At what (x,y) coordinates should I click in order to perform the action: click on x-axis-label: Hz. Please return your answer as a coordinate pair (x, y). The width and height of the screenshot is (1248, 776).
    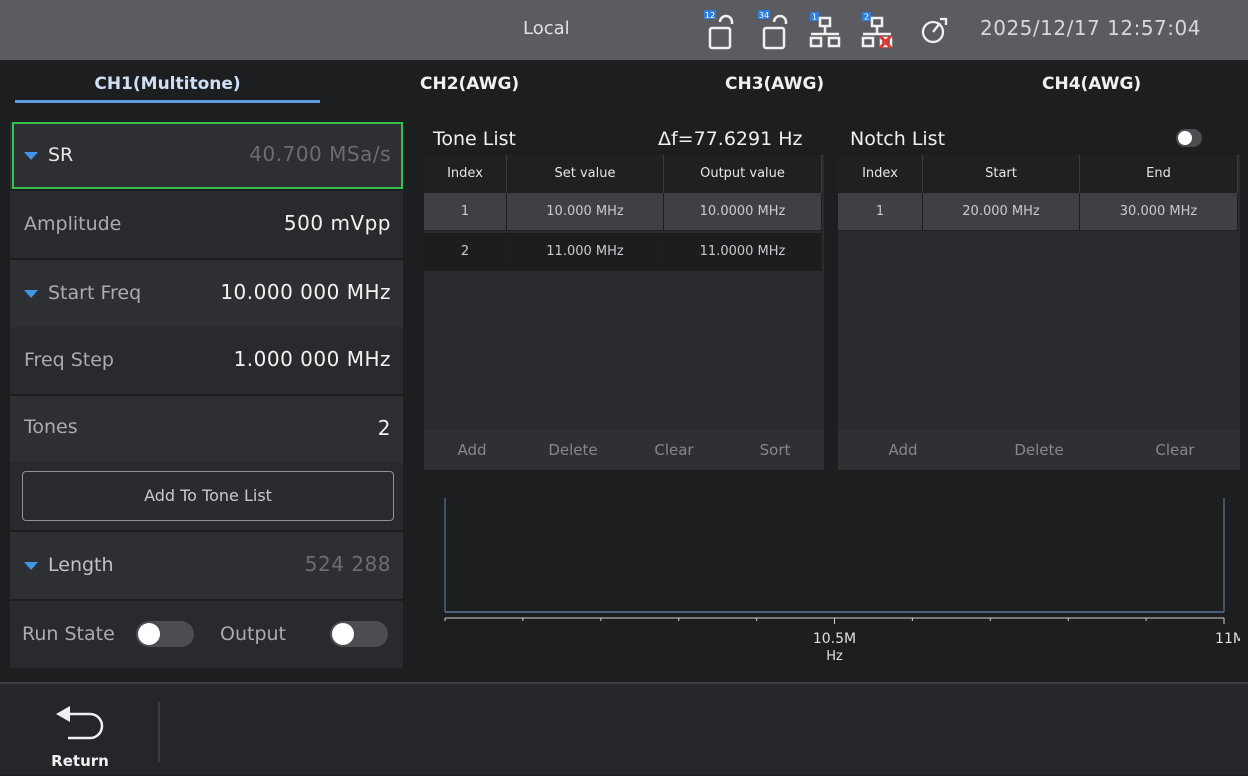
    Looking at the image, I should click on (834, 656).